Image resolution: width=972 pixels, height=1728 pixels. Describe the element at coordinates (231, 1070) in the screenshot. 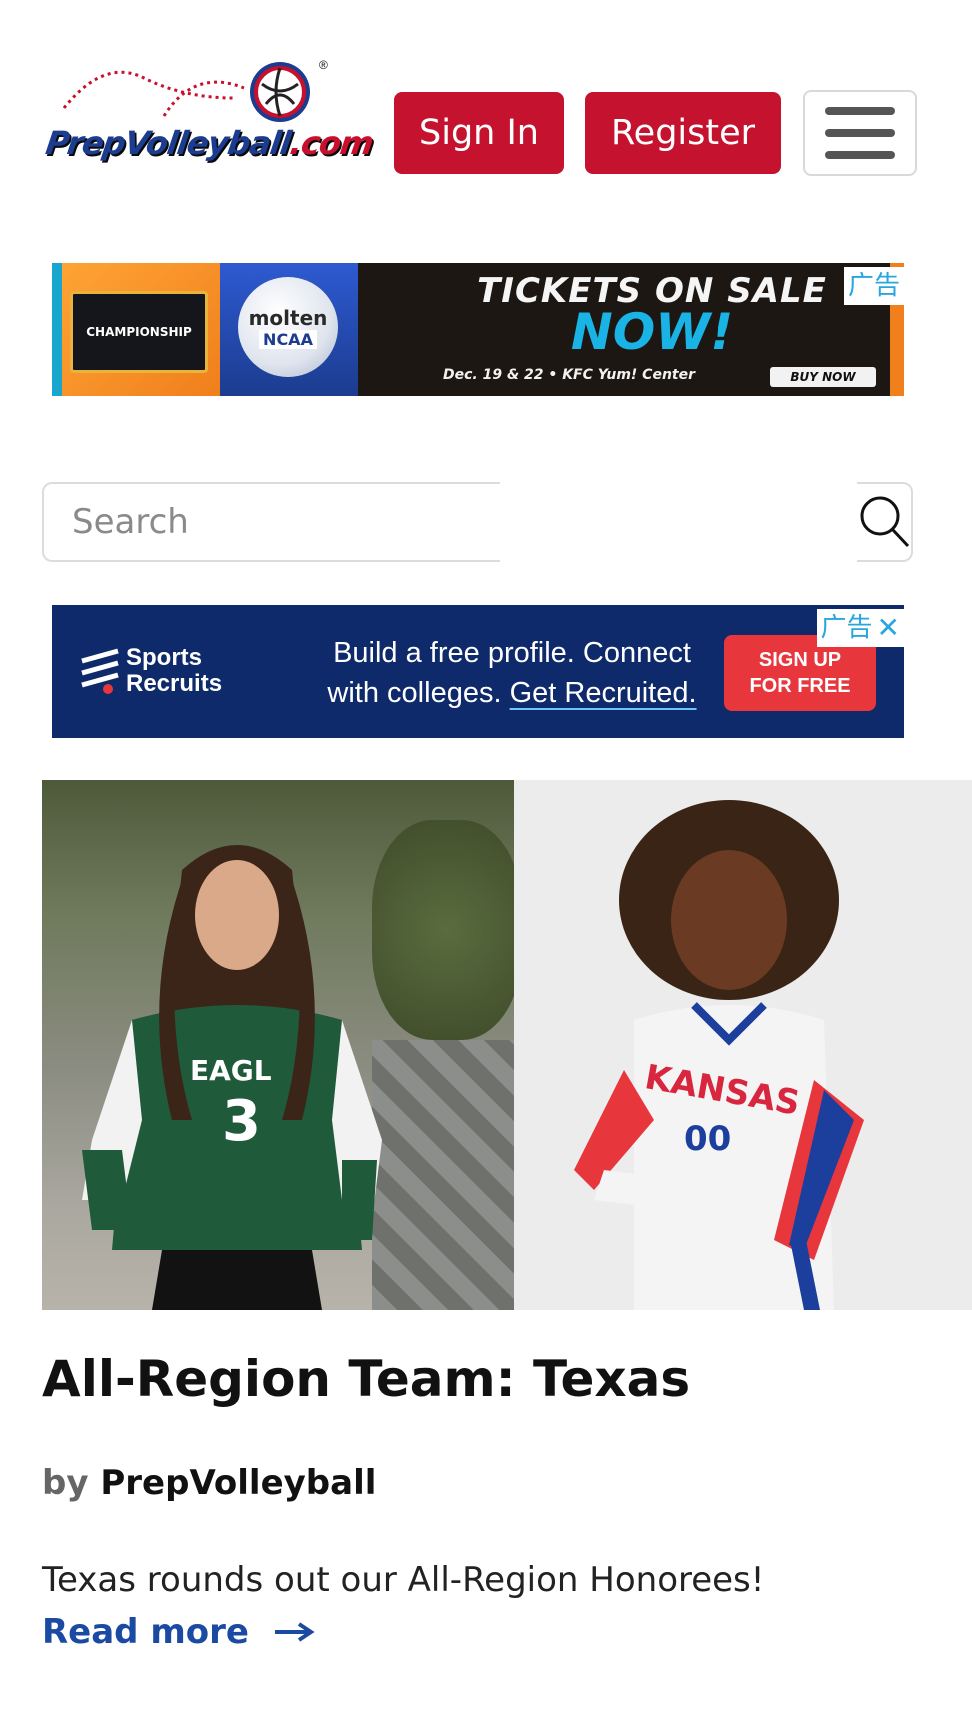

I see `jersey-text-left: EAGL` at that location.